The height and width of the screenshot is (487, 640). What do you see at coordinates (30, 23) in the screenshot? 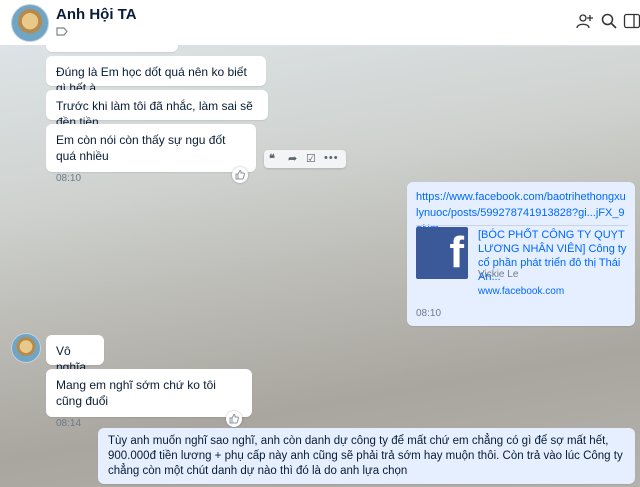
I see `contact-avatar` at bounding box center [30, 23].